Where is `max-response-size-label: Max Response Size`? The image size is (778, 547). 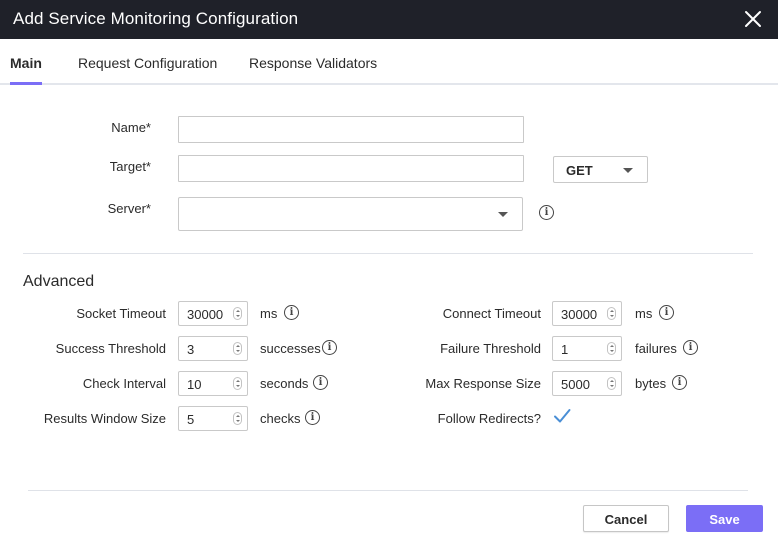 max-response-size-label: Max Response Size is located at coordinates (483, 383).